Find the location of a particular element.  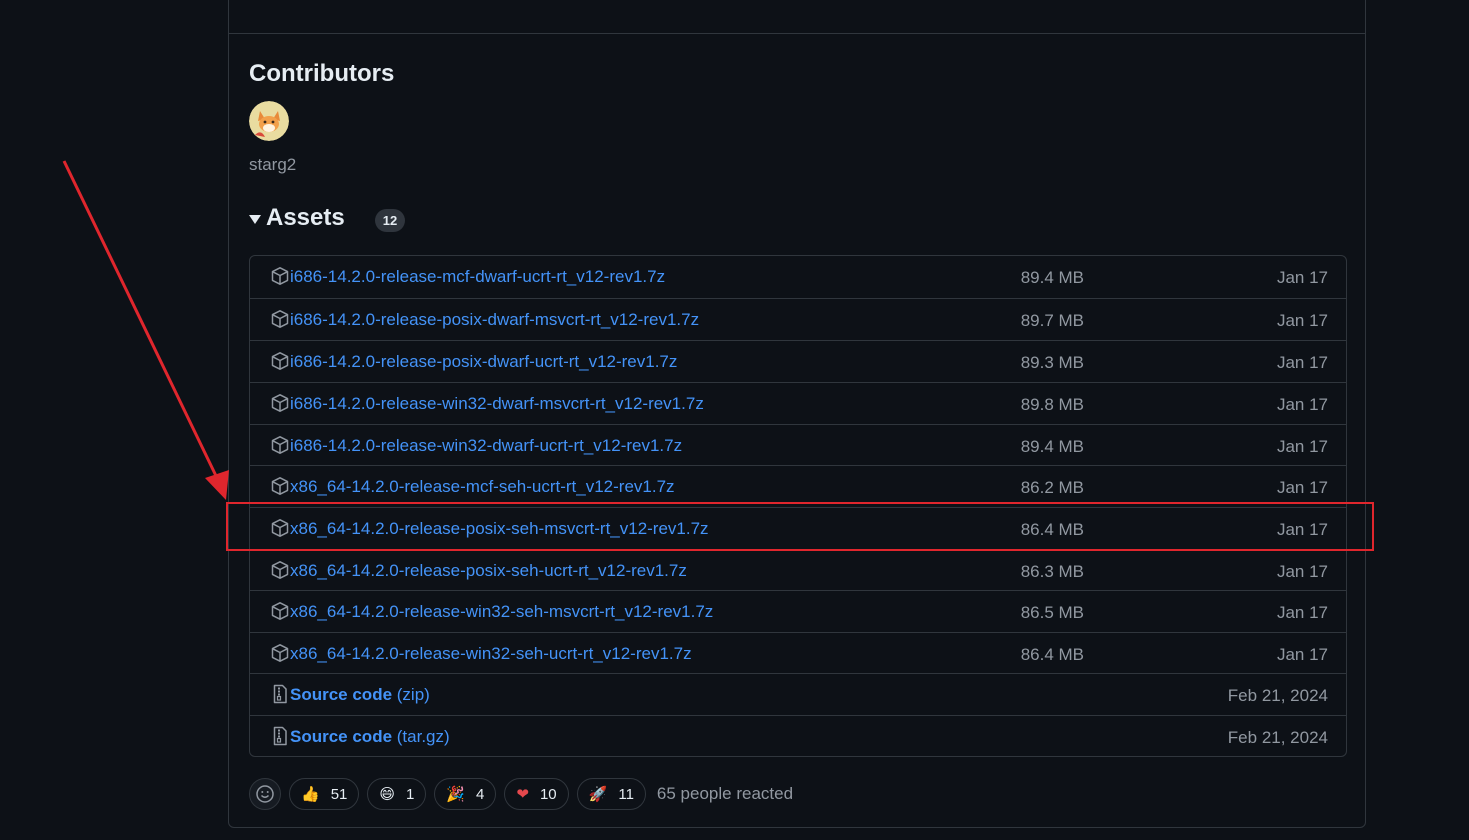

laugh-icon: 😄 is located at coordinates (387, 794).